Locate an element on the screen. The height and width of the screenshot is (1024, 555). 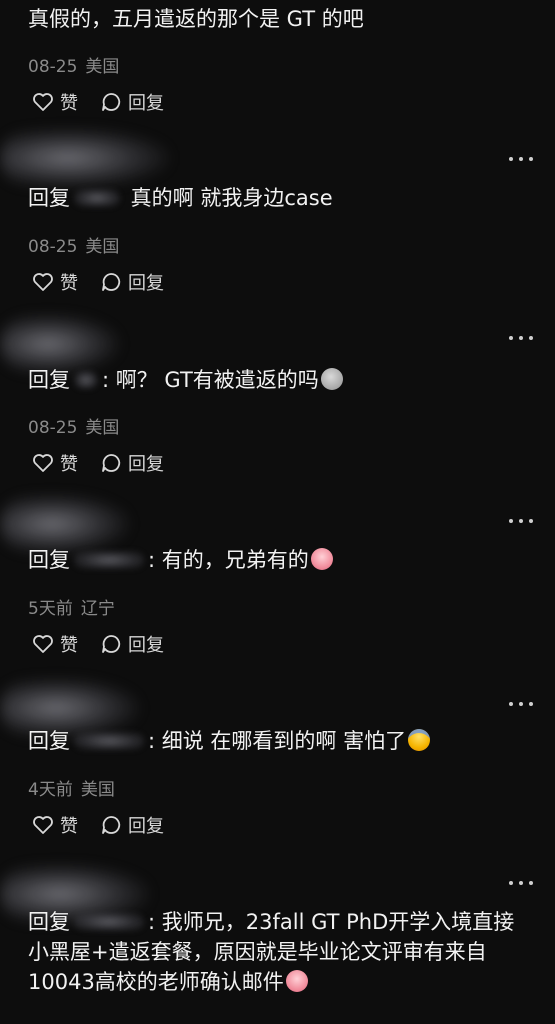
comment-text: 回复 : 细说 在哪看到的啊 害怕了 is located at coordinates (271, 741).